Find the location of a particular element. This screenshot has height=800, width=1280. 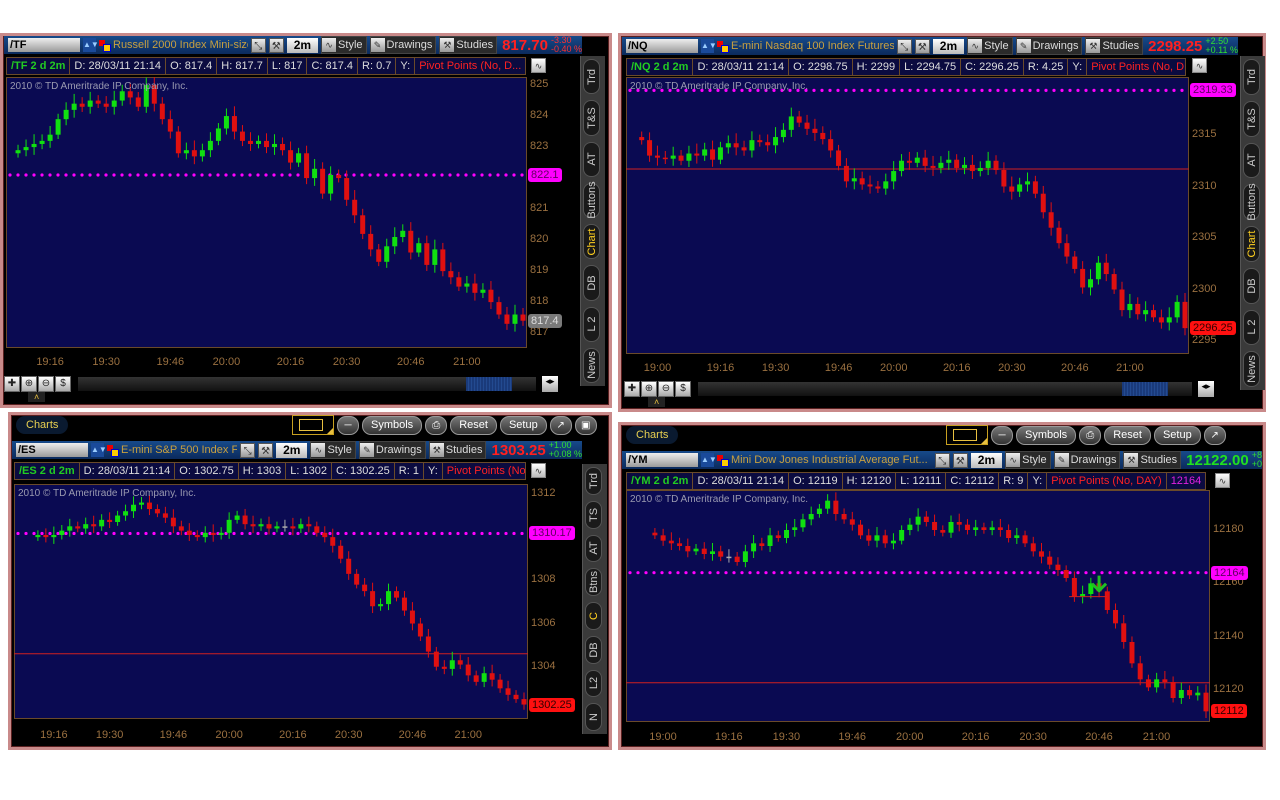

symbol-input: /YM is located at coordinates (662, 460).